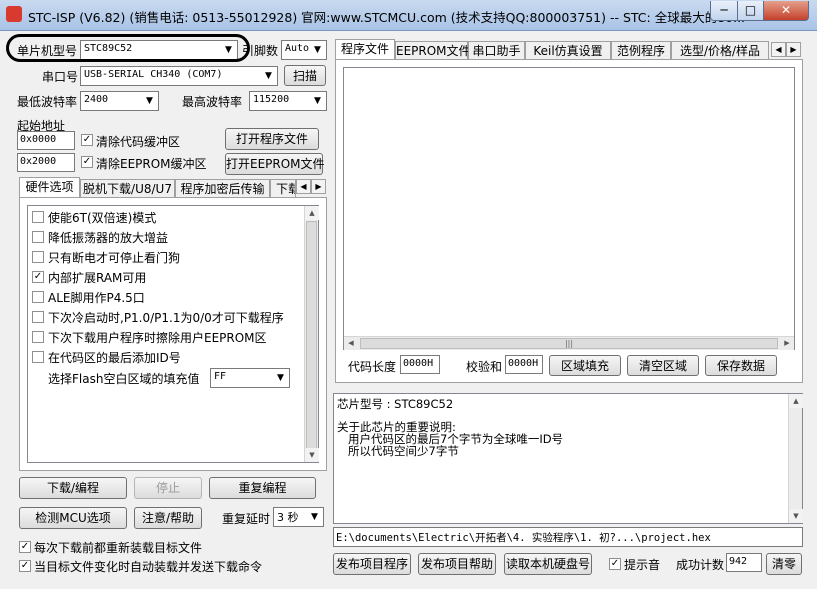  Describe the element at coordinates (496, 50) in the screenshot. I see `tab-serial-assistant: 串口助手` at that location.